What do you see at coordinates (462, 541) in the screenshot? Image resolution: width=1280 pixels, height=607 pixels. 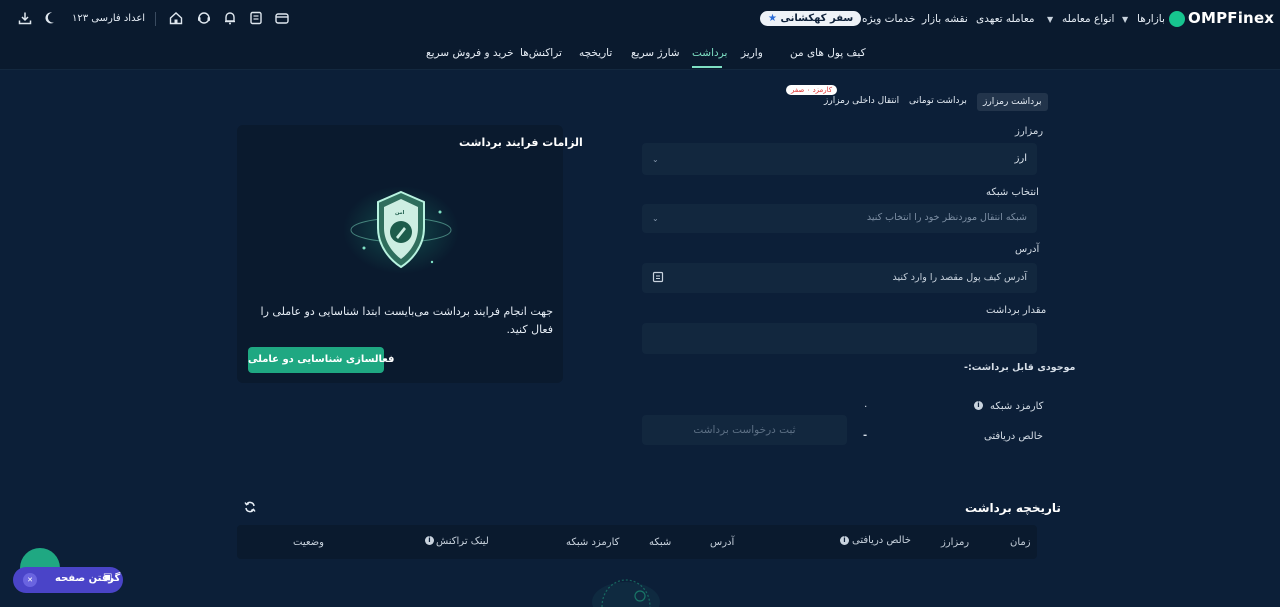 I see `col-tx-link: لینک تراکنش` at bounding box center [462, 541].